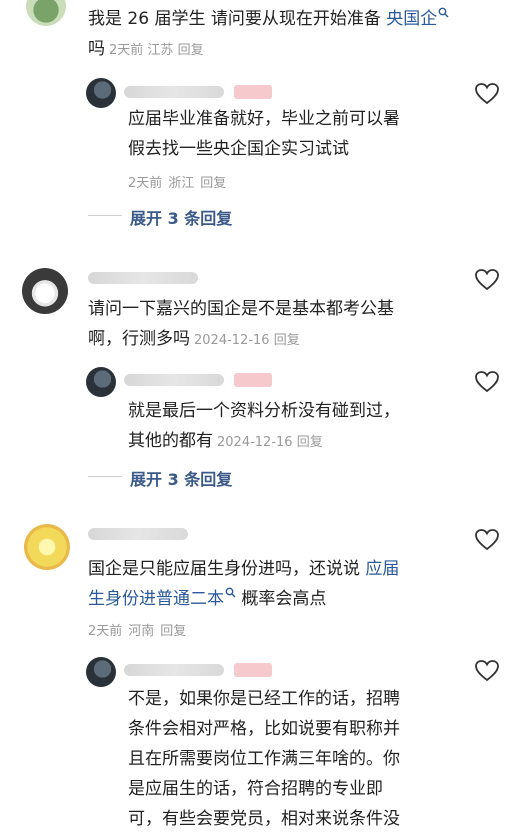 The image size is (519, 834). What do you see at coordinates (232, 340) in the screenshot?
I see `comment-time: 2024-12-16` at bounding box center [232, 340].